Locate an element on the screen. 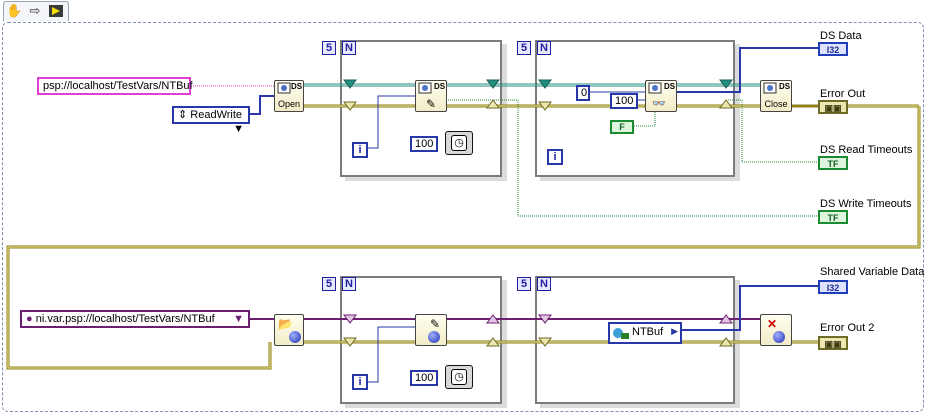 Image resolution: width=927 pixels, height=415 pixels. folder-icon: 📂 is located at coordinates (285, 324).